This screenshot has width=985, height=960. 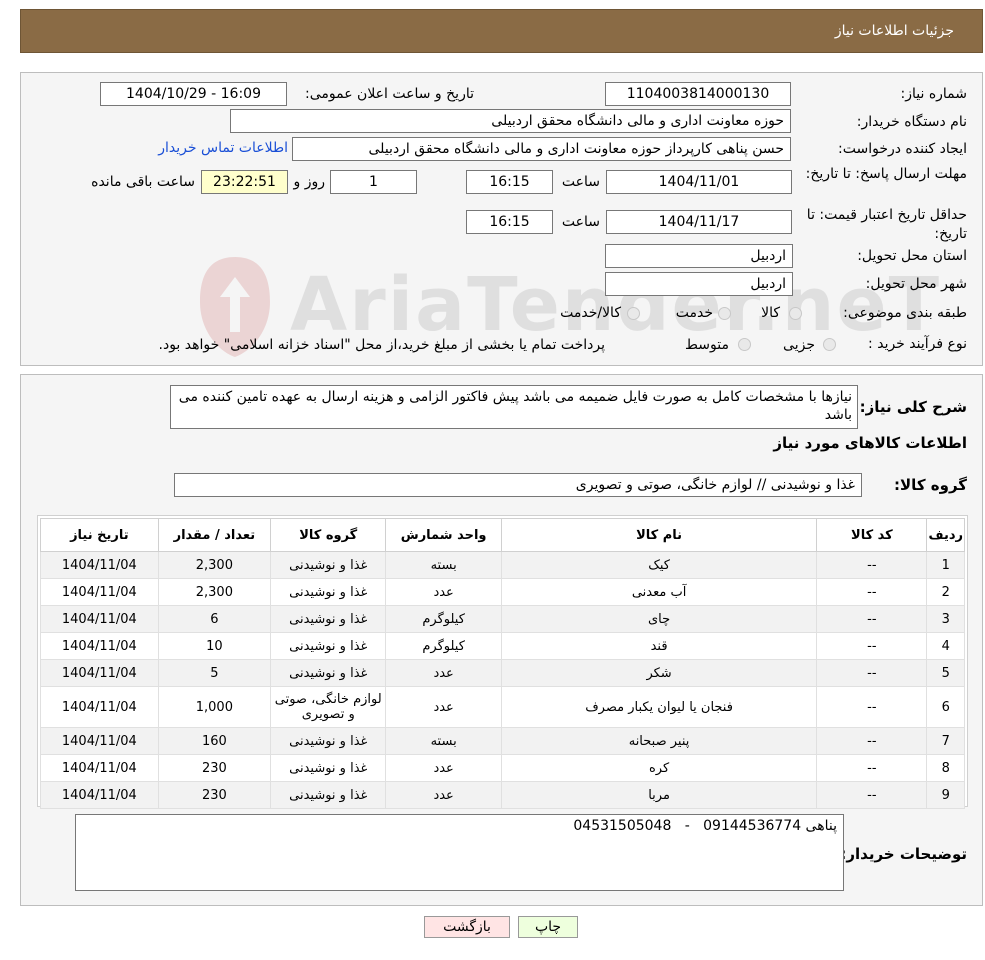 I want to click on validity-time-field: 16:15, so click(x=509, y=222).